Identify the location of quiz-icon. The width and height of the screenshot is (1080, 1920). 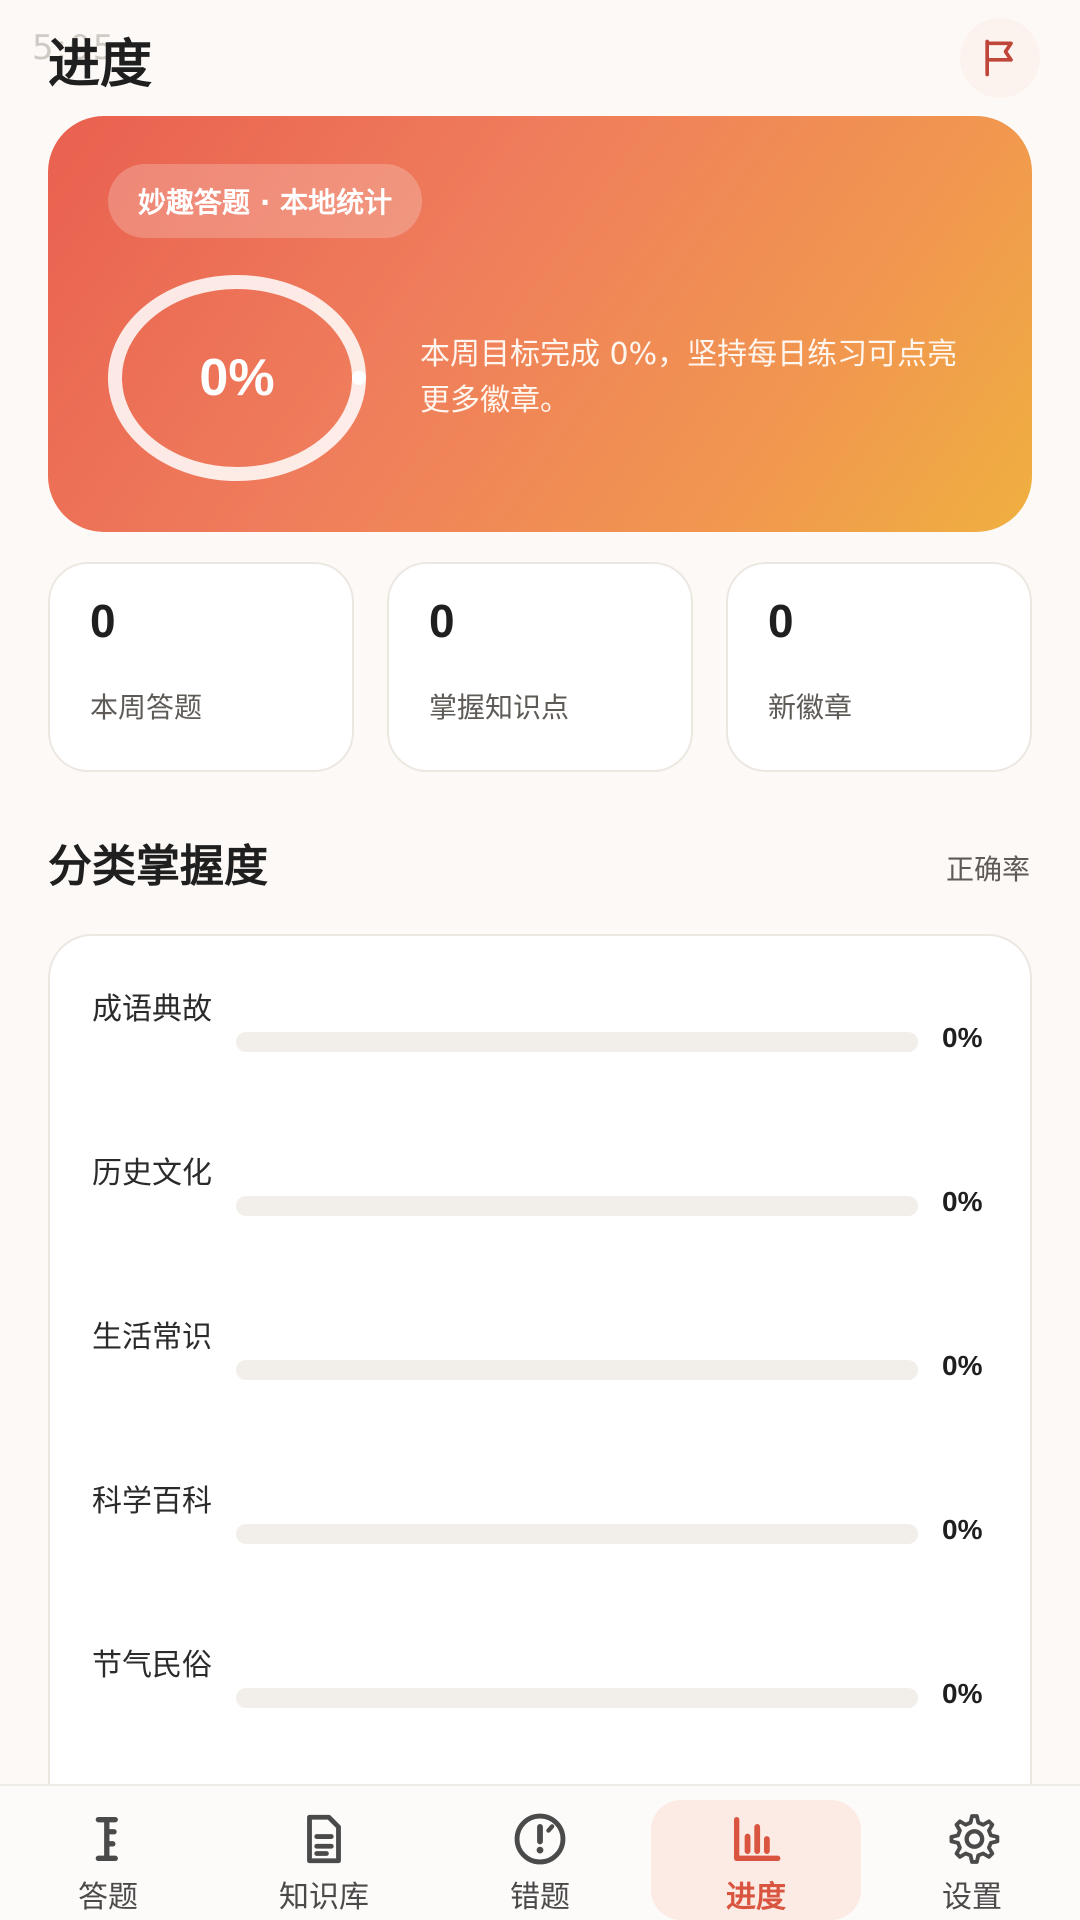
(106, 1839).